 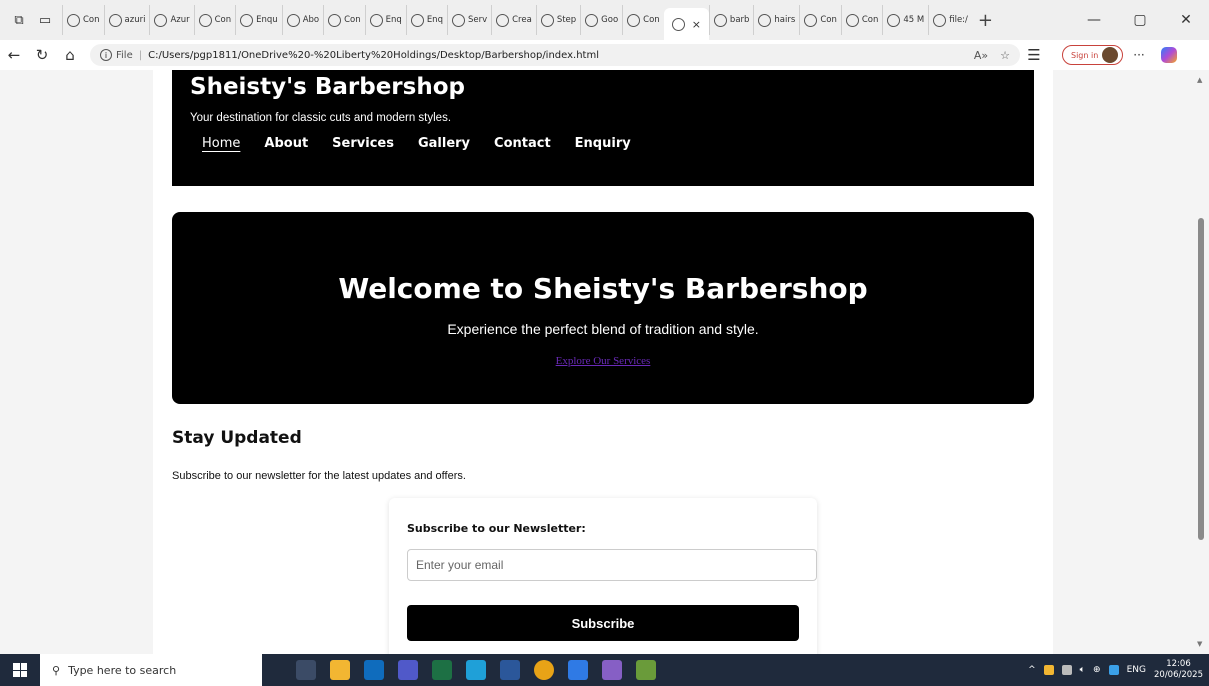 I want to click on notepad-icon, so click(x=646, y=670).